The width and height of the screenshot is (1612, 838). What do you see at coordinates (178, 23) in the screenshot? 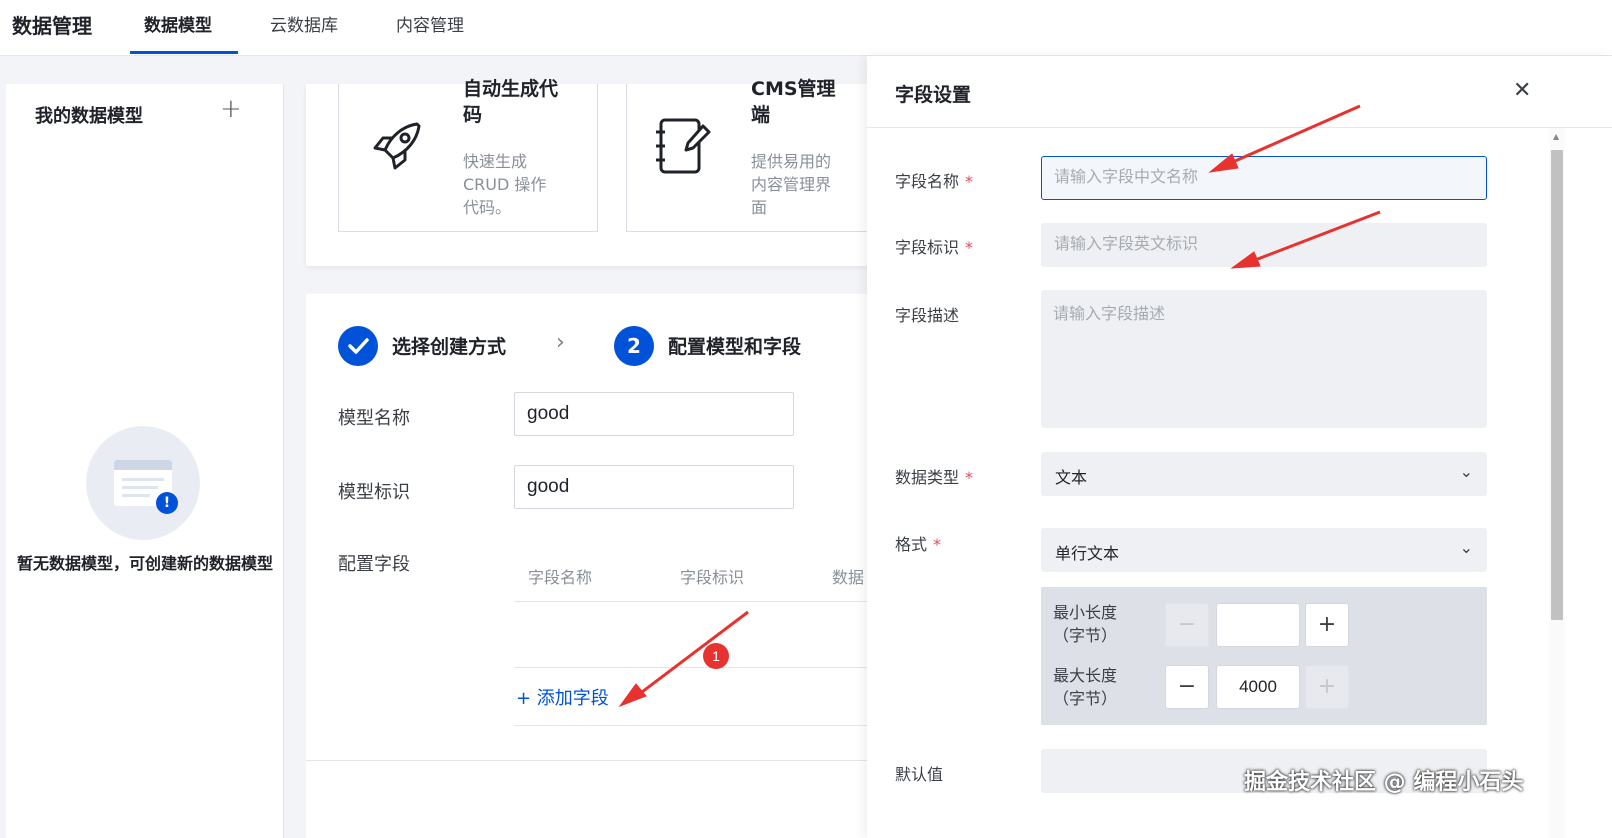
I see `tab-data-model: 数据模型` at bounding box center [178, 23].